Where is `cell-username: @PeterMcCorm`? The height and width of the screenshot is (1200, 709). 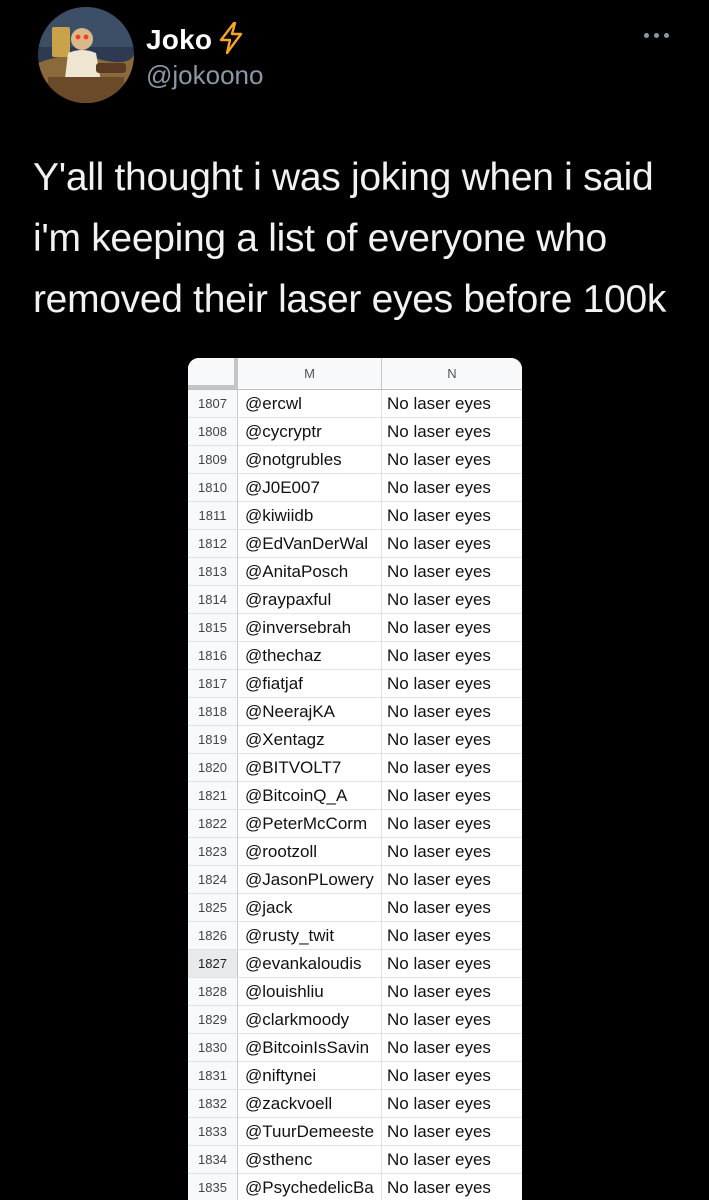 cell-username: @PeterMcCorm is located at coordinates (310, 823).